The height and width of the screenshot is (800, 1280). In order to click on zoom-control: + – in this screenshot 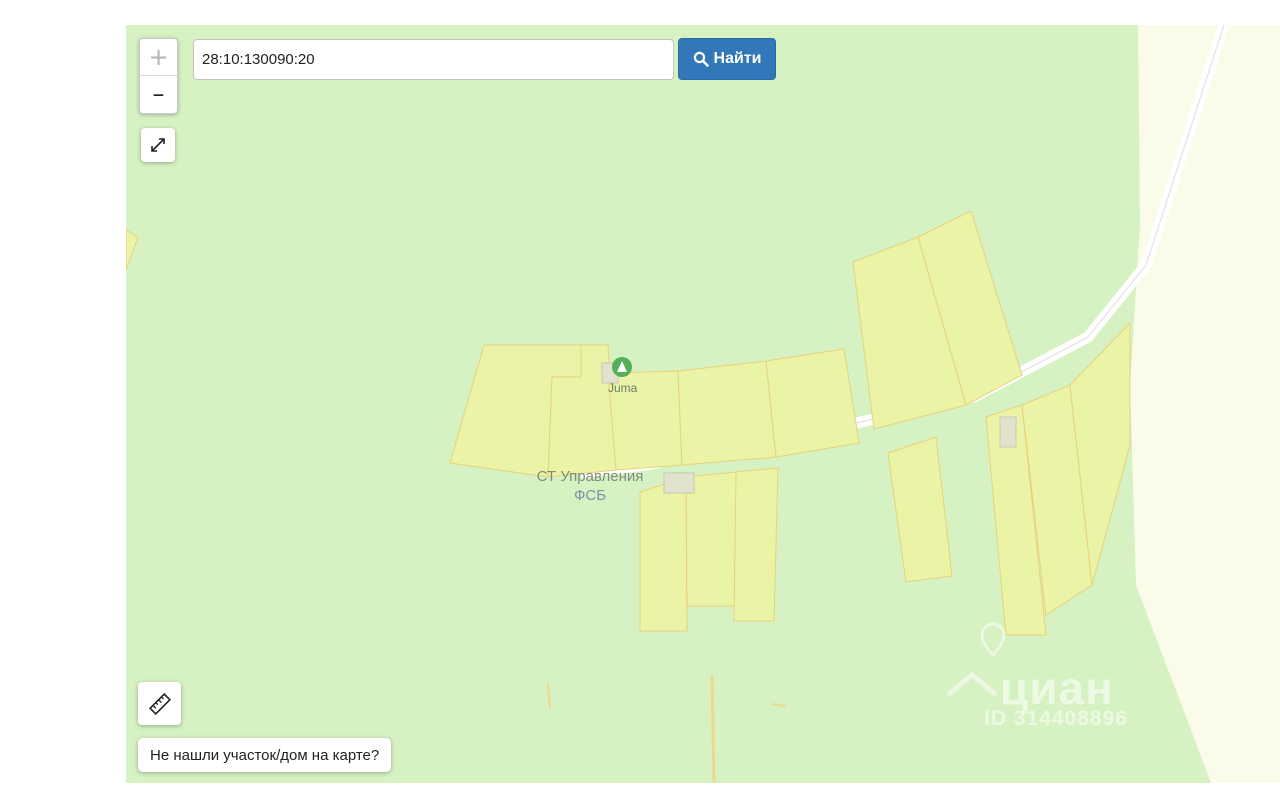, I will do `click(158, 76)`.